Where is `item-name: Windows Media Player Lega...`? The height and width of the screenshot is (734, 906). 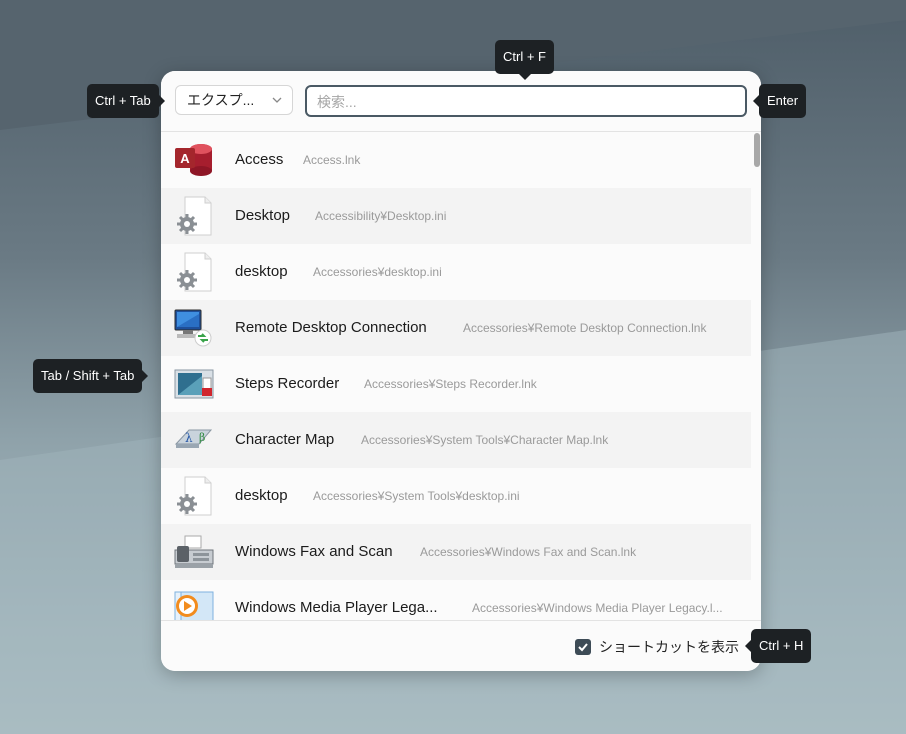
item-name: Windows Media Player Lega... is located at coordinates (336, 607).